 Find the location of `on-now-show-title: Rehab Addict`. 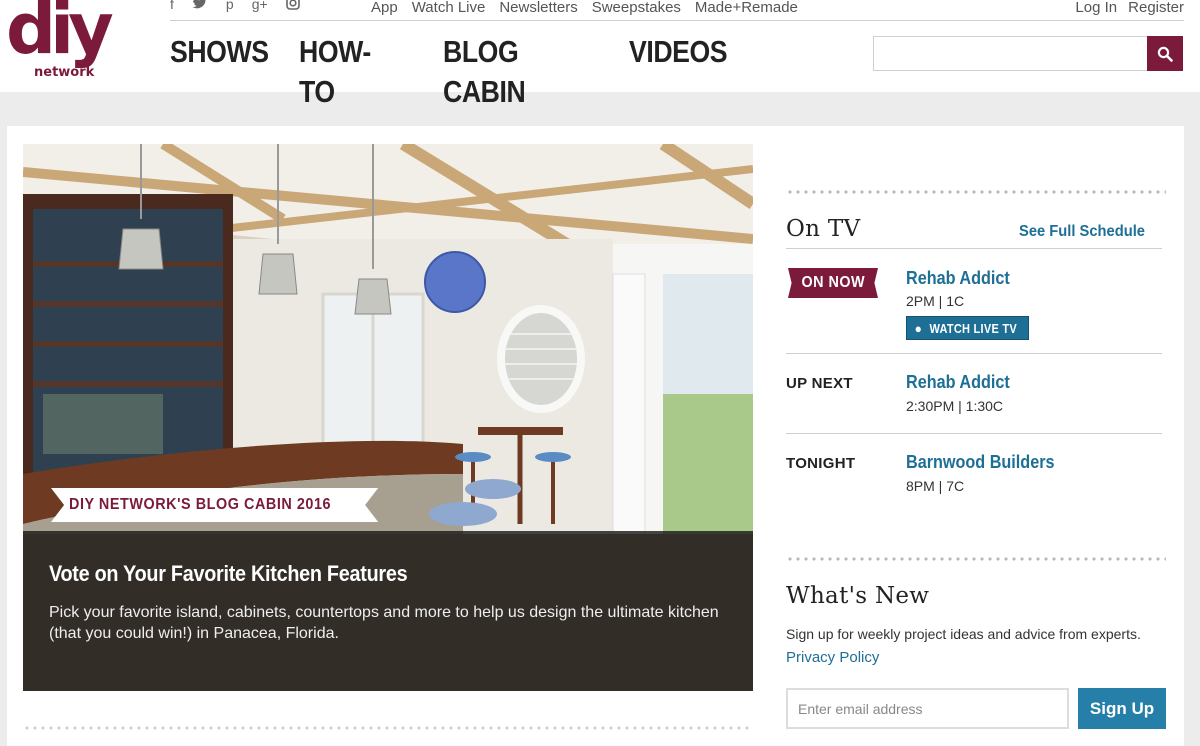

on-now-show-title: Rehab Addict is located at coordinates (958, 278).